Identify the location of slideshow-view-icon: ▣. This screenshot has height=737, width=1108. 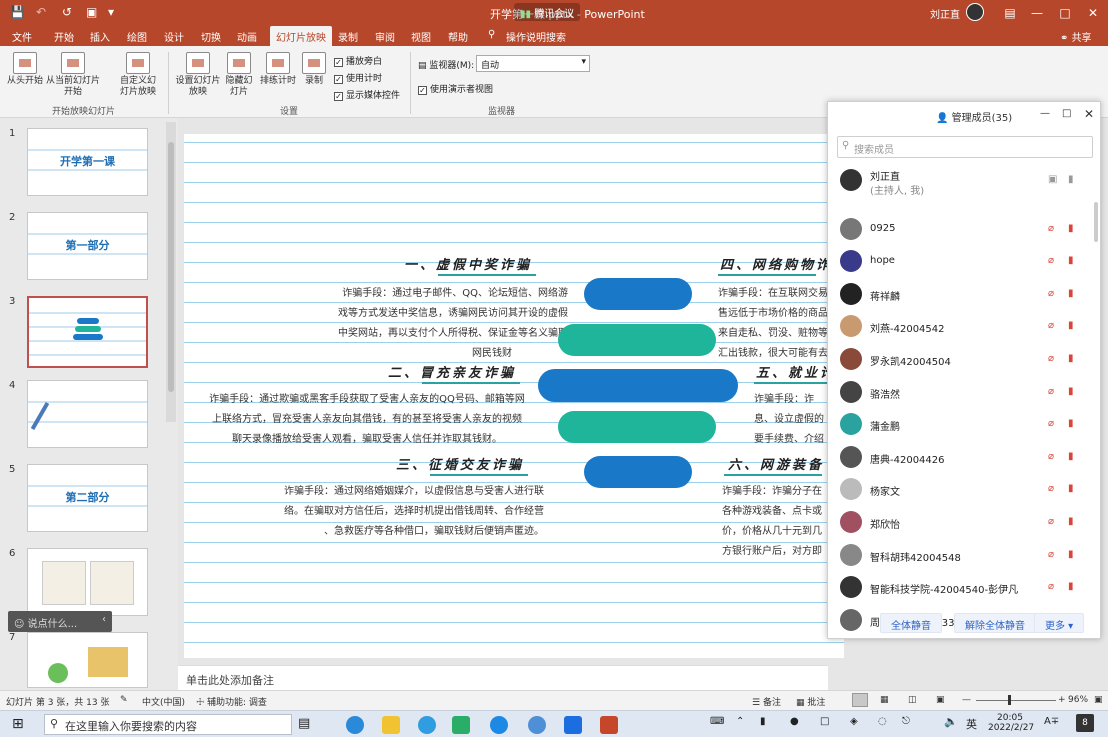
(940, 700).